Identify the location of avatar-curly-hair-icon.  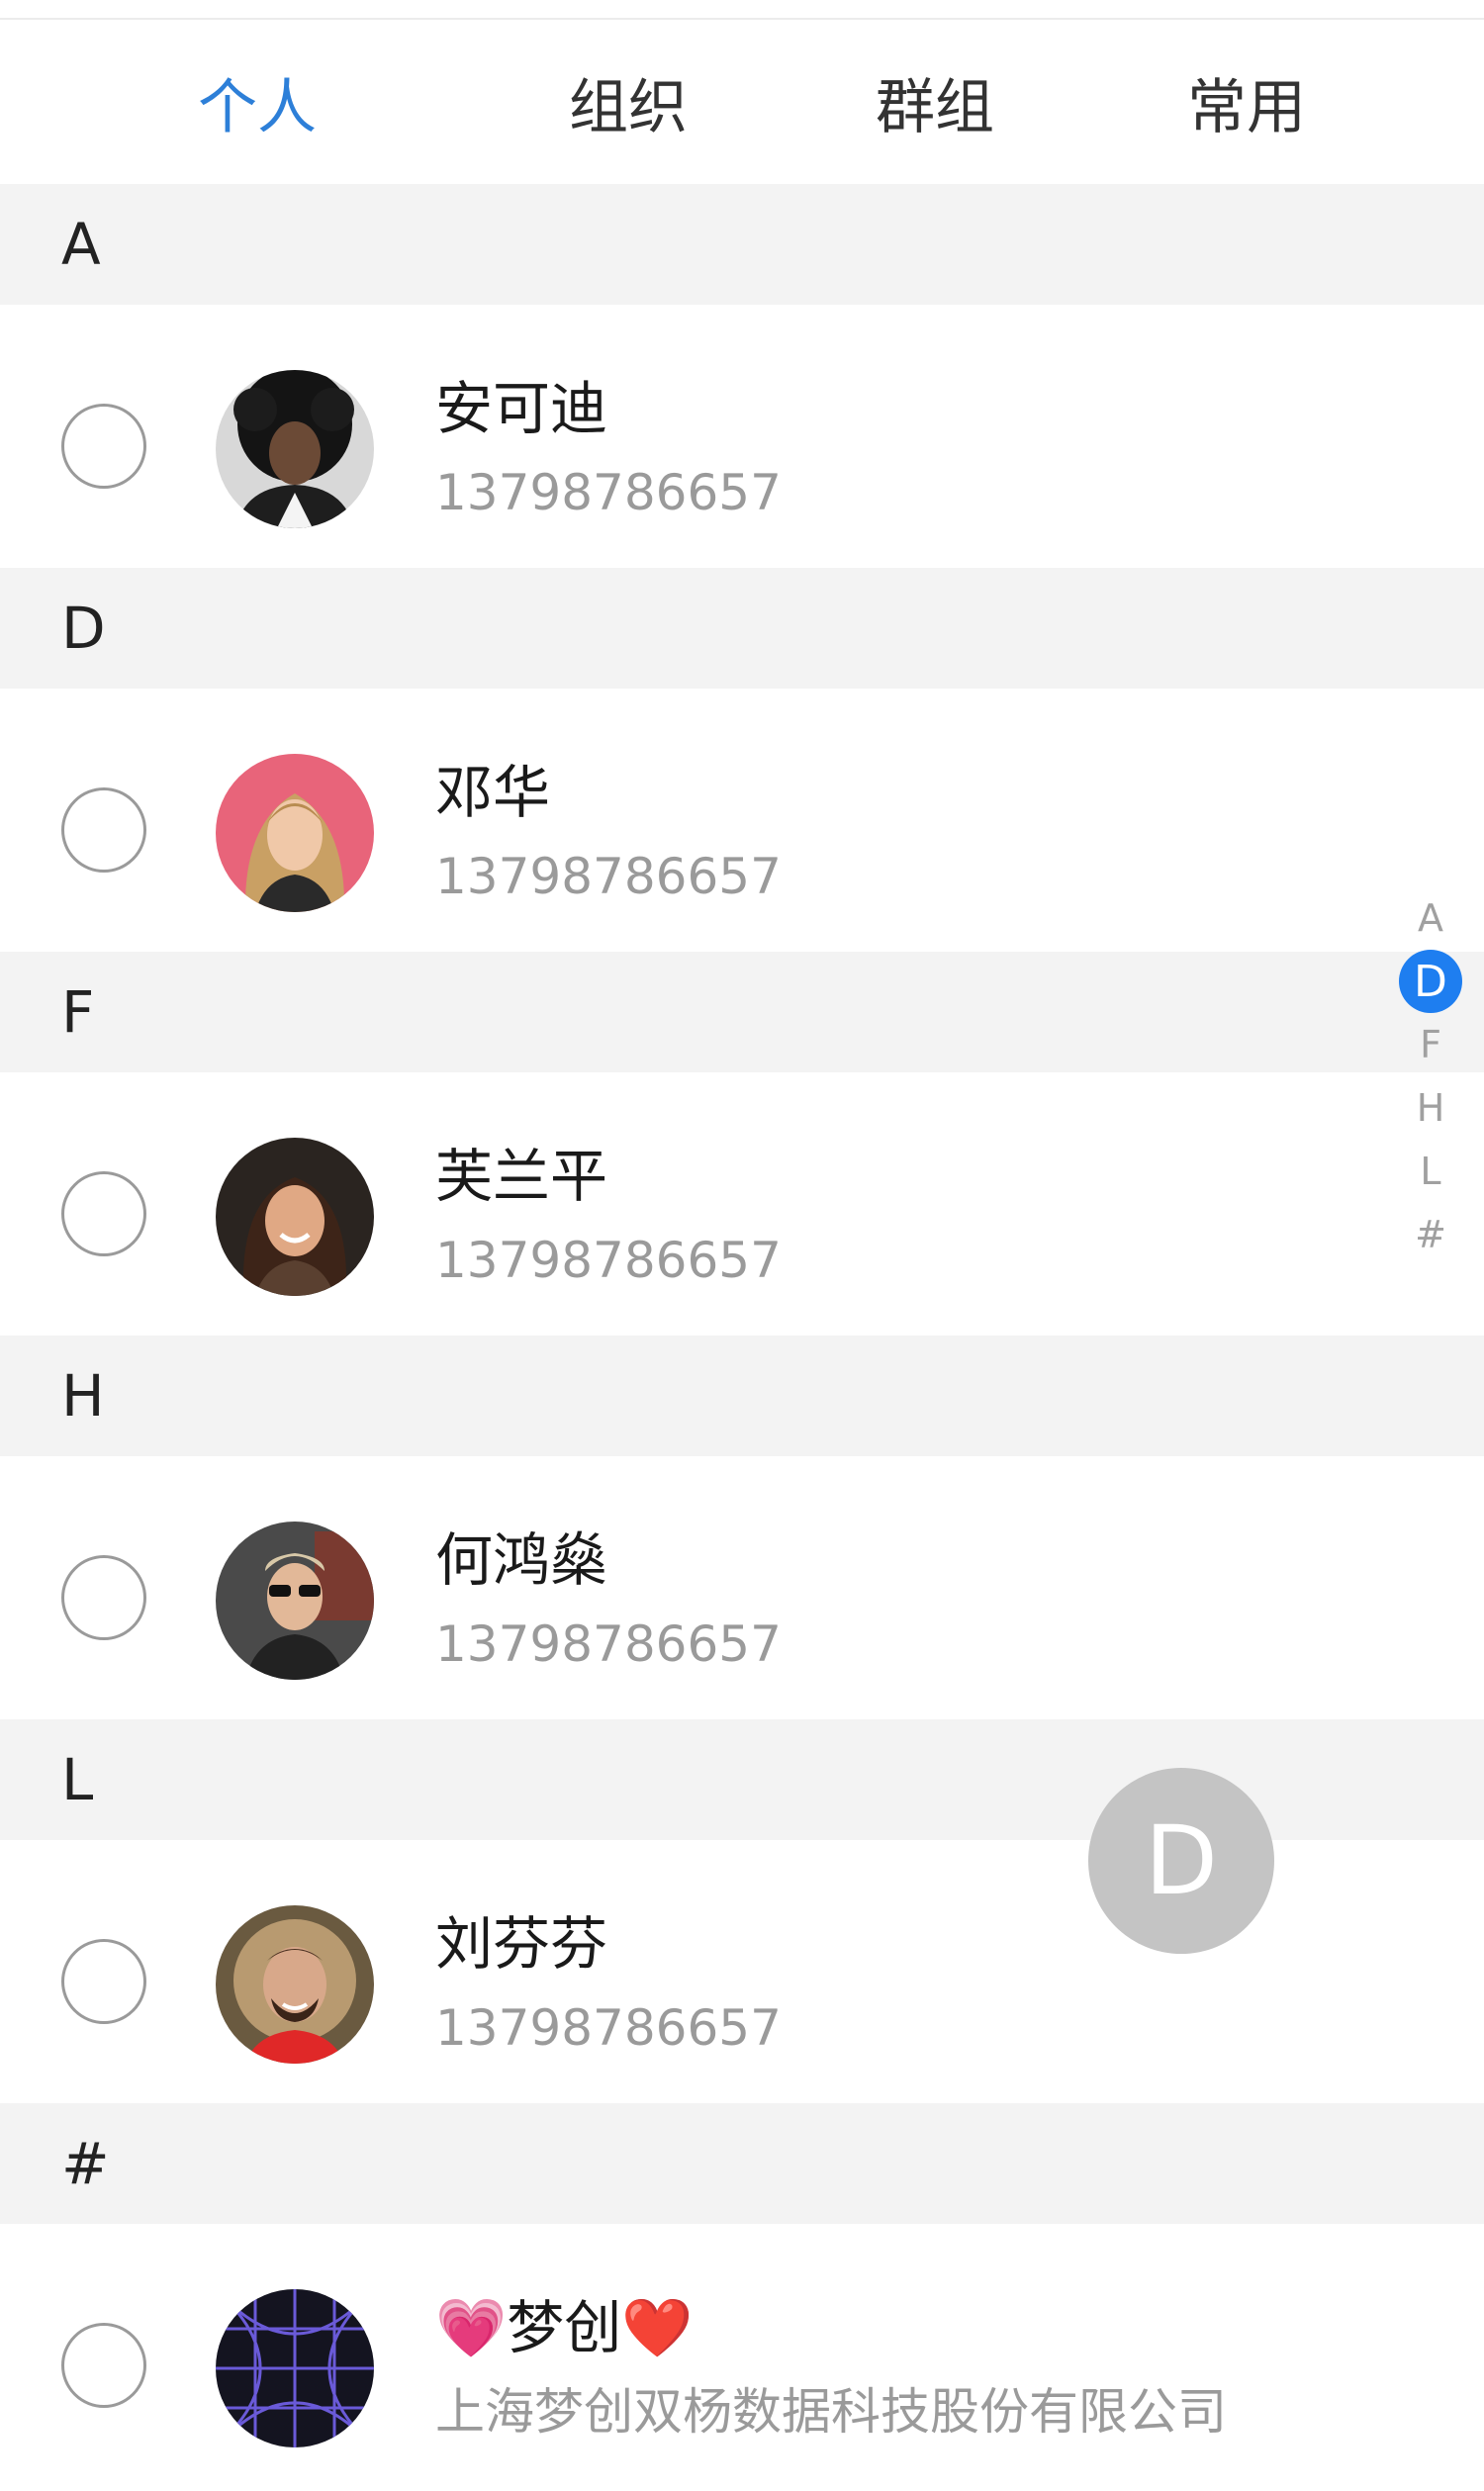
(295, 449).